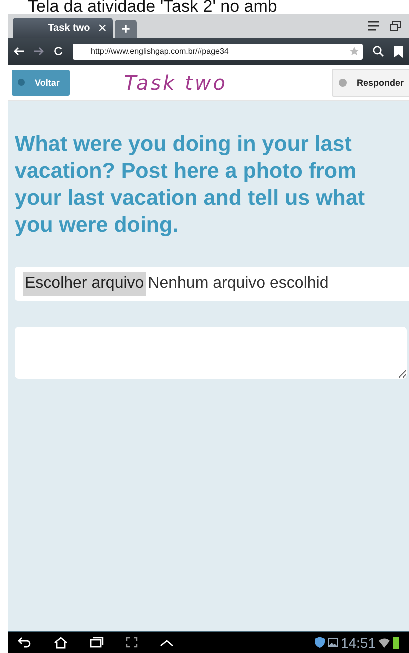  I want to click on new-tab-button: +, so click(126, 29).